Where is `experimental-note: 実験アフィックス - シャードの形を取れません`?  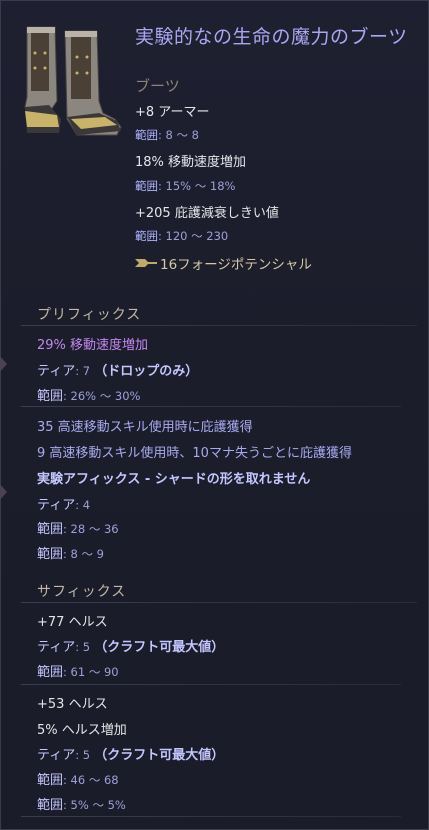 experimental-note: 実験アフィックス - シャードの形を取れません is located at coordinates (174, 479).